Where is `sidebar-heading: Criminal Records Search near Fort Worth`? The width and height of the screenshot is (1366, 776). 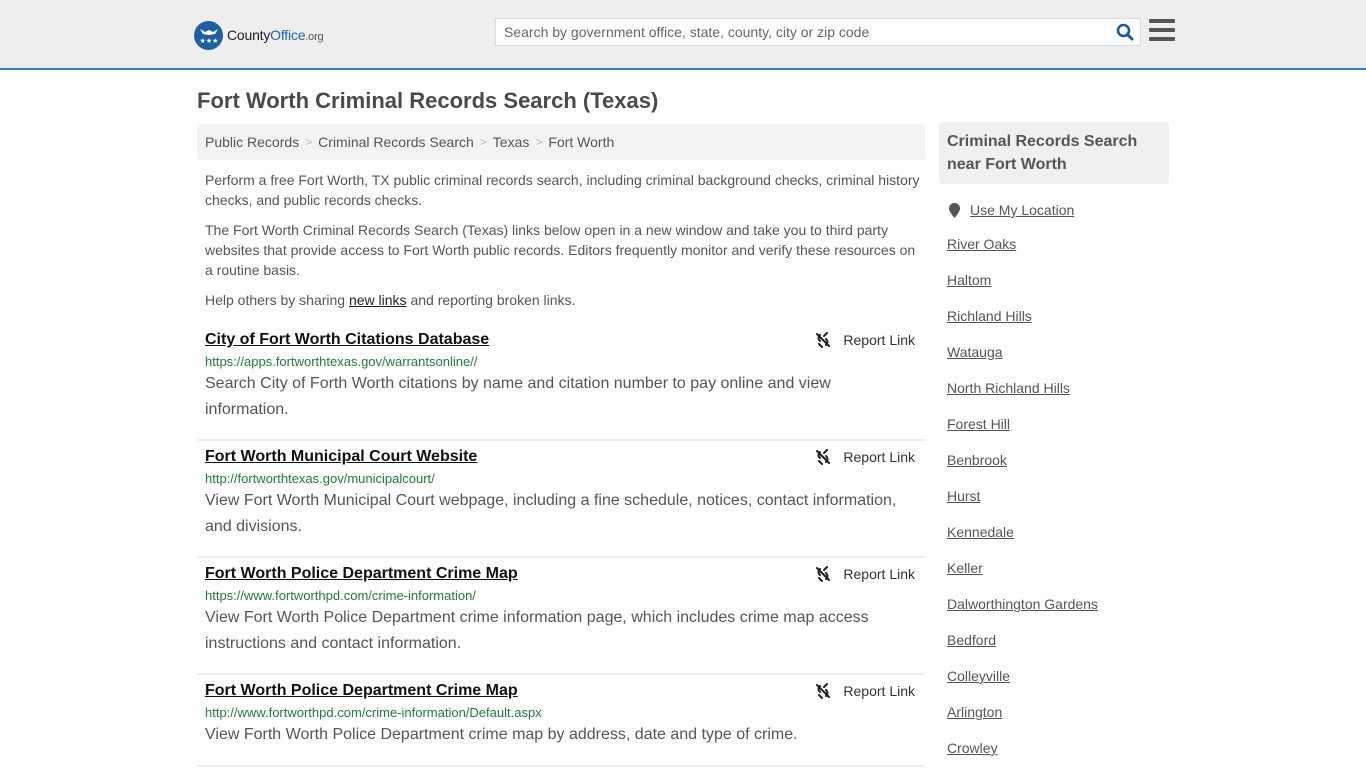
sidebar-heading: Criminal Records Search near Fort Worth is located at coordinates (1054, 153).